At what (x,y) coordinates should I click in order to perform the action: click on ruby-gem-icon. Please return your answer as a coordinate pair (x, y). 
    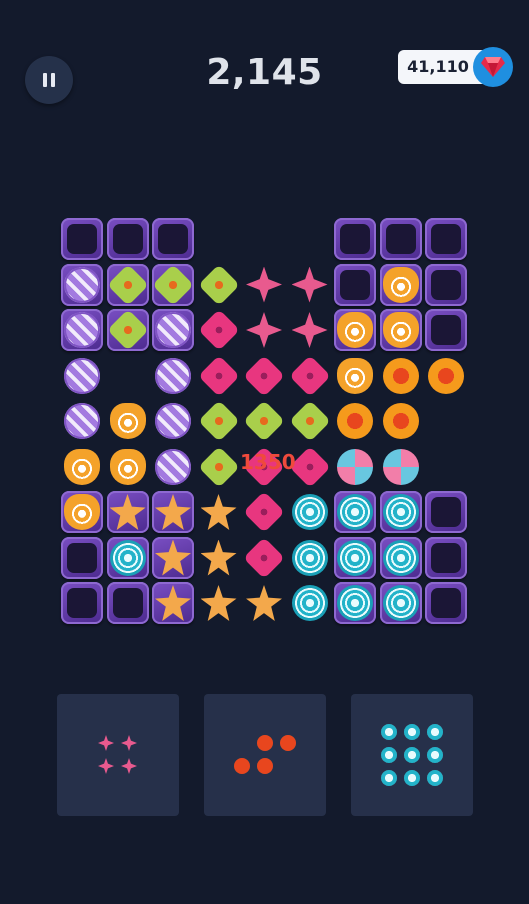
    Looking at the image, I should click on (493, 67).